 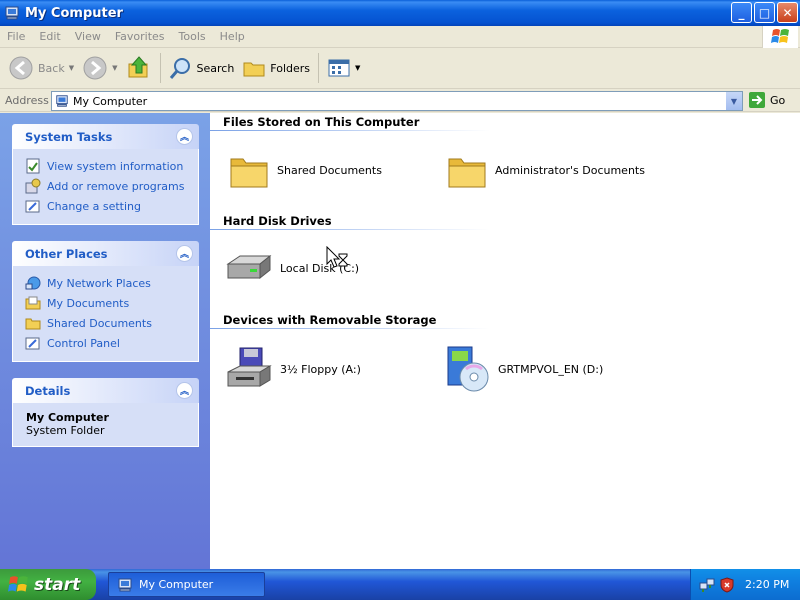 What do you see at coordinates (16, 36) in the screenshot?
I see `menu-file: File` at bounding box center [16, 36].